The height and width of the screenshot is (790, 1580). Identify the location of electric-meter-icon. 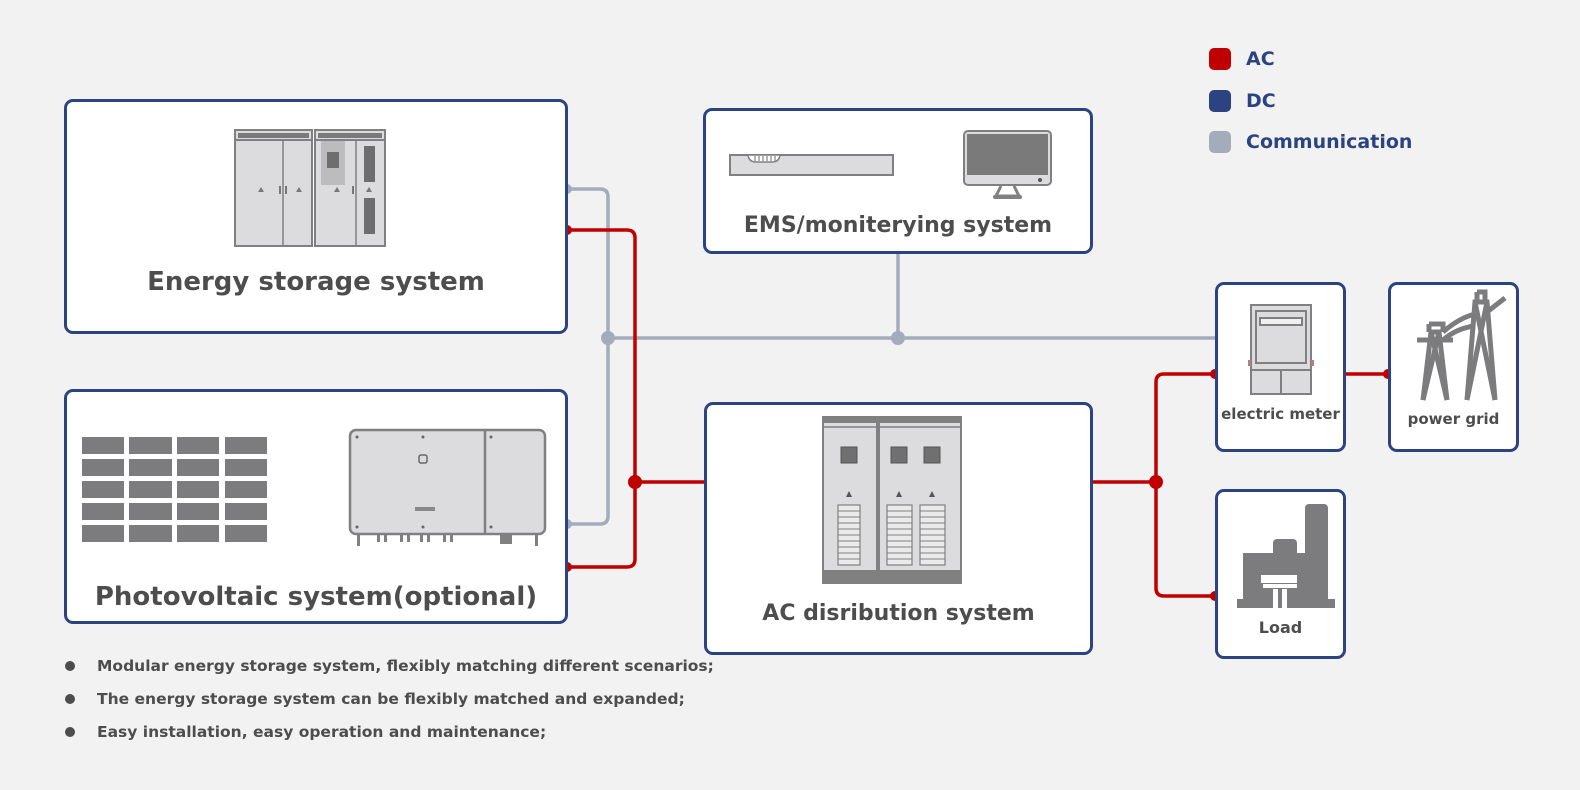
(1281, 349).